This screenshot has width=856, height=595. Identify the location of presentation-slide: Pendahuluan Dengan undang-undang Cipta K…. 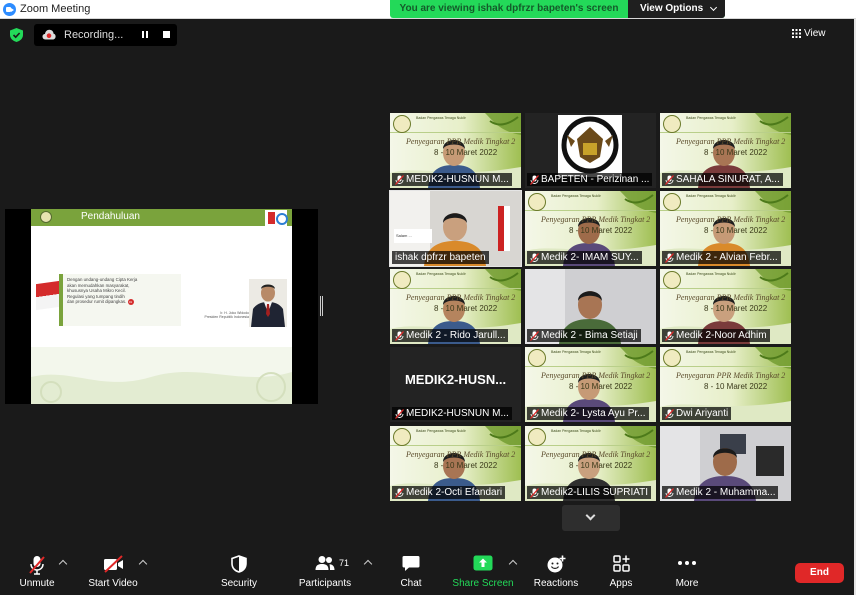
(161, 306).